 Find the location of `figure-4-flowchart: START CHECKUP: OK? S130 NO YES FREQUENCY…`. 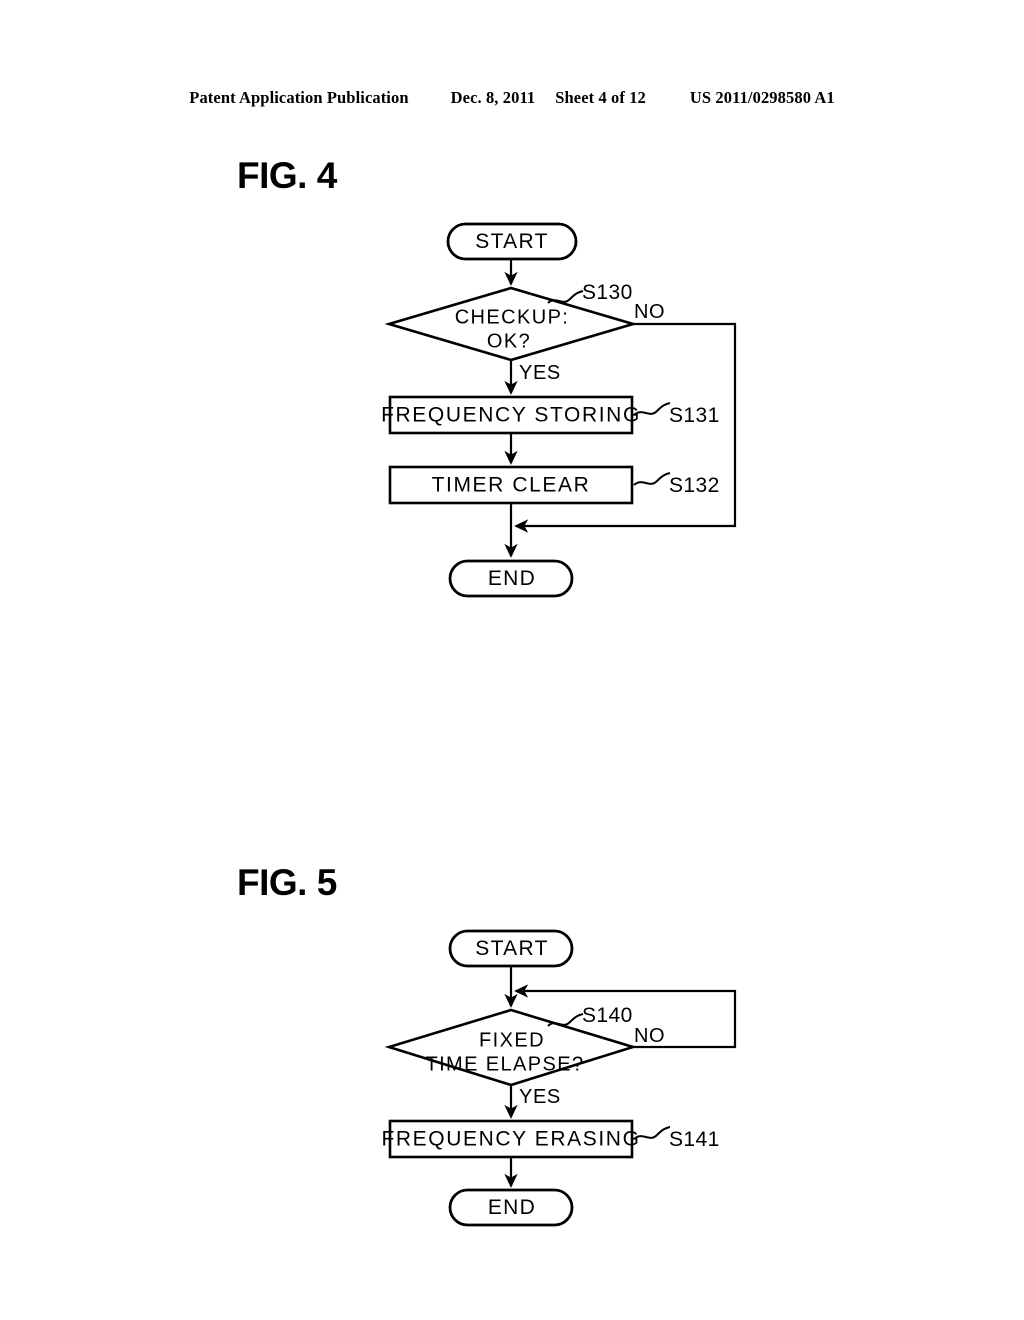

figure-4-flowchart: START CHECKUP: OK? S130 NO YES FREQUENCY… is located at coordinates (559, 410).